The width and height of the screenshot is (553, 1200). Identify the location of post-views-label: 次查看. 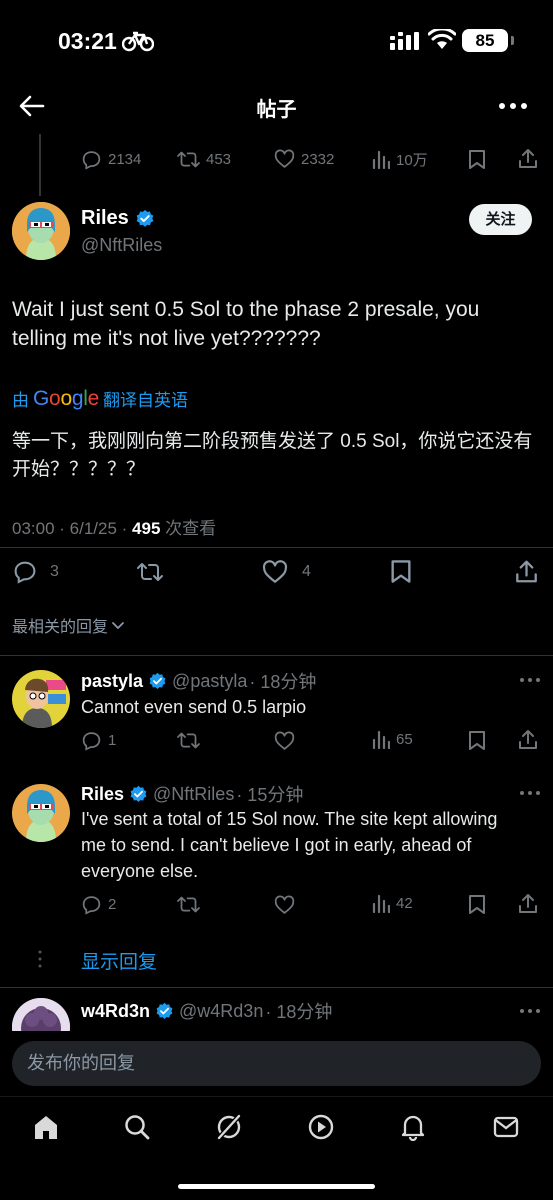
(188, 528).